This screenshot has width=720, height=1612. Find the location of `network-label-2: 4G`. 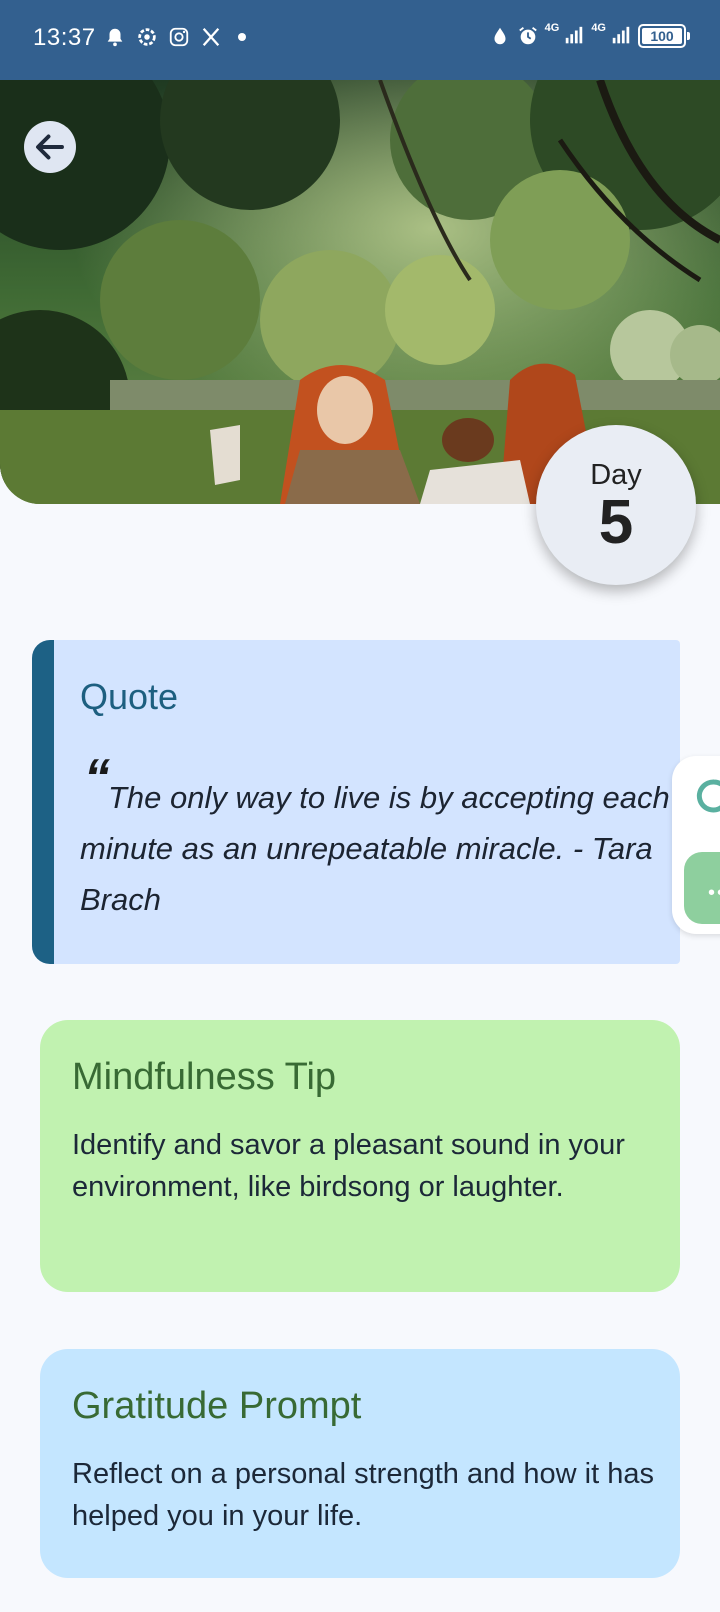

network-label-2: 4G is located at coordinates (598, 28).